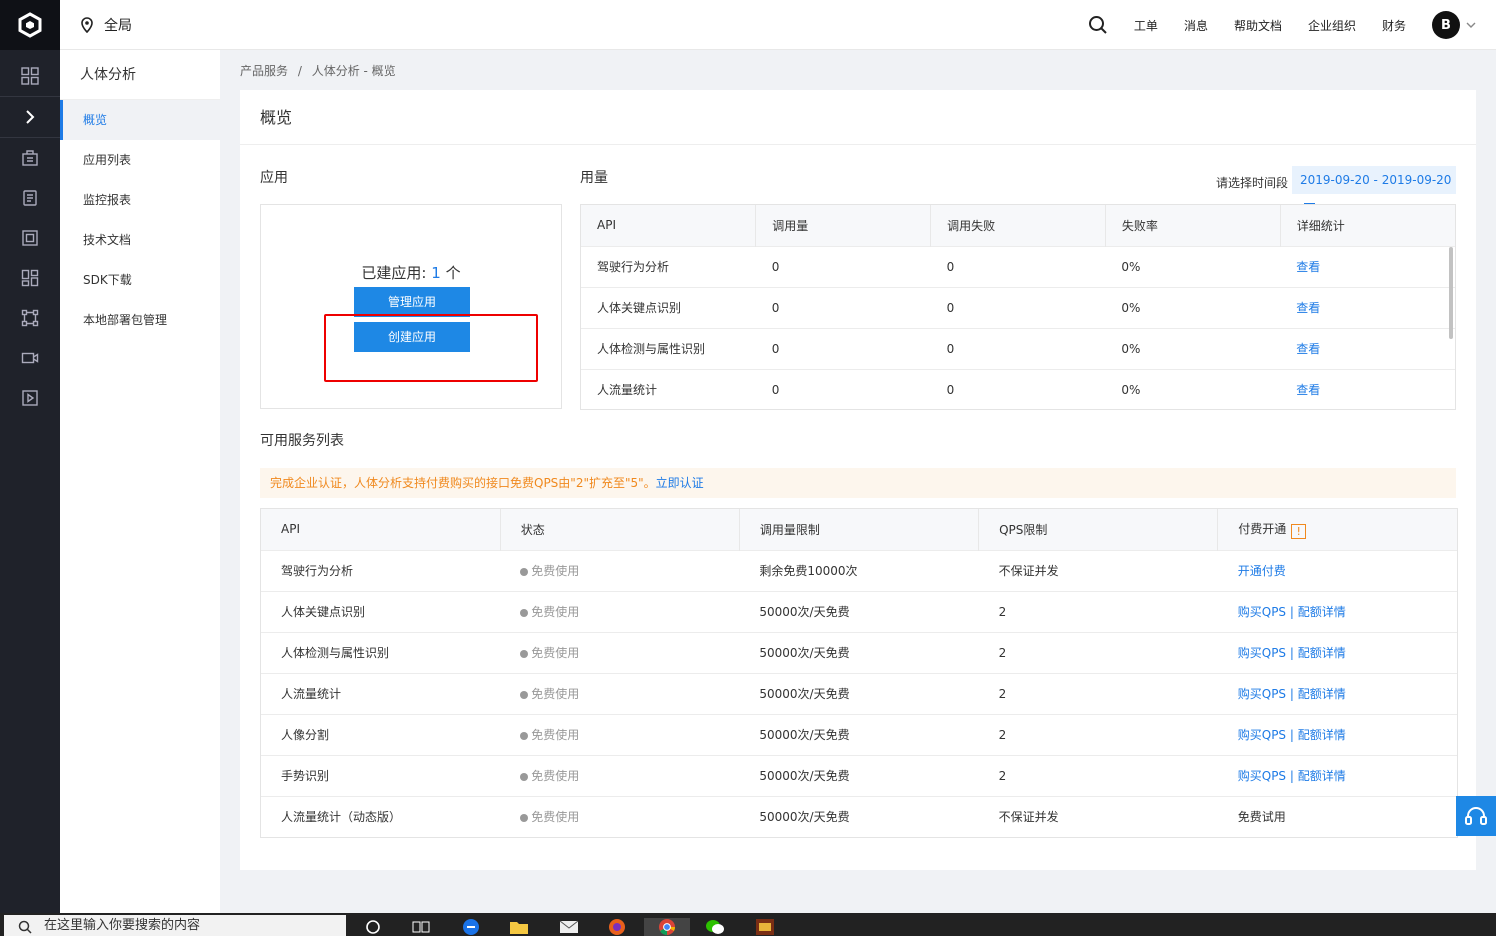 The height and width of the screenshot is (936, 1496). Describe the element at coordinates (715, 927) in the screenshot. I see `wechat-icon` at that location.